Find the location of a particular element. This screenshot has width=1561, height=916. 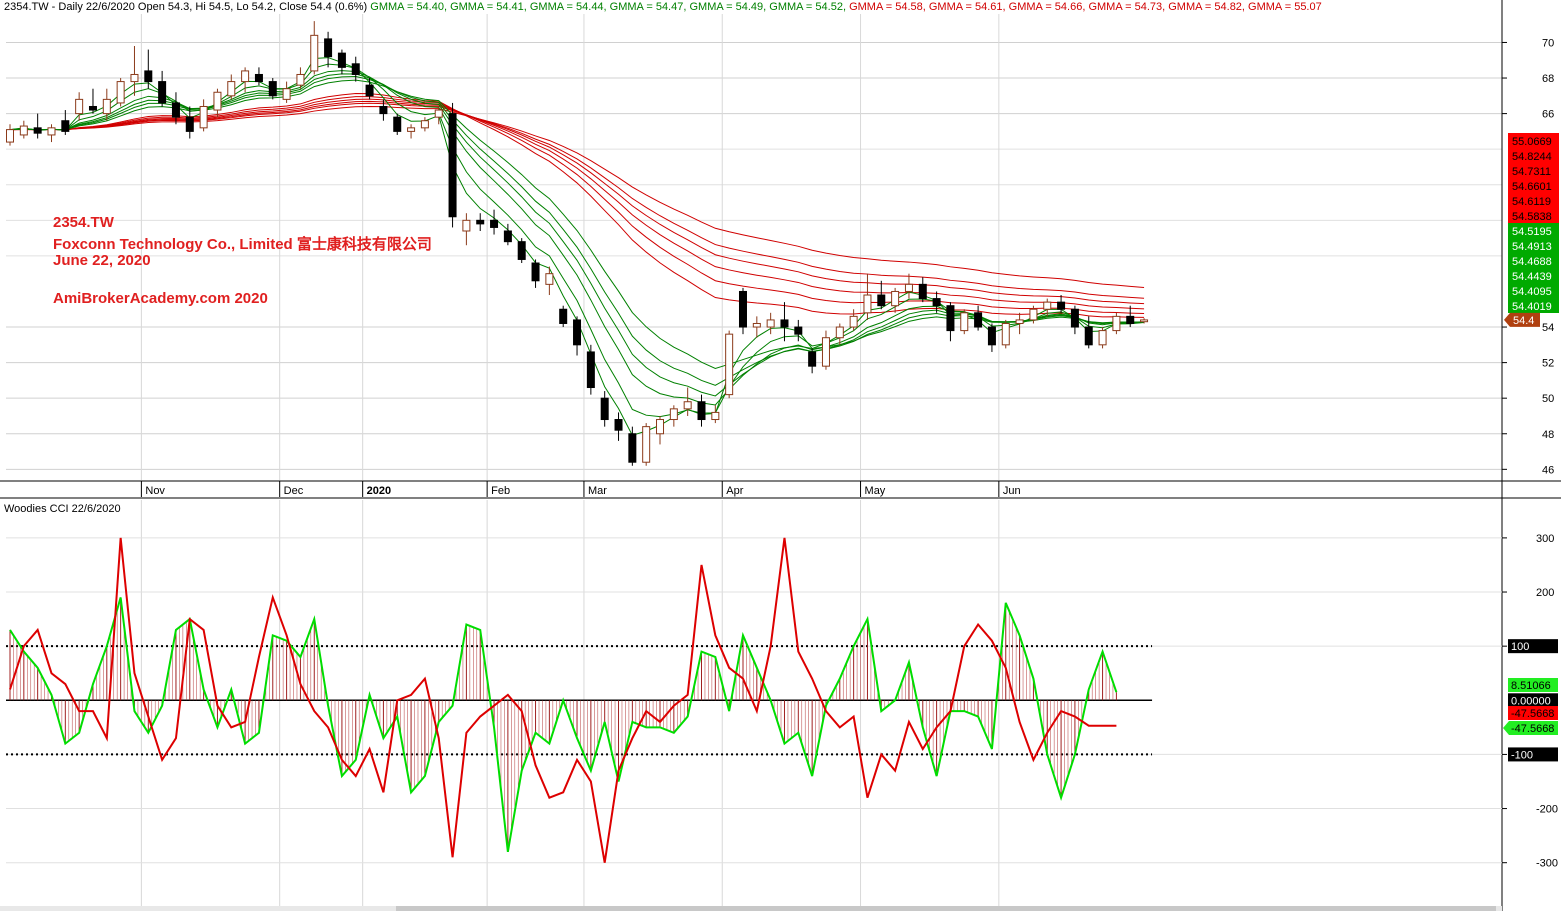

gmma-header-value: GMMA = 54.49, is located at coordinates (729, 7).